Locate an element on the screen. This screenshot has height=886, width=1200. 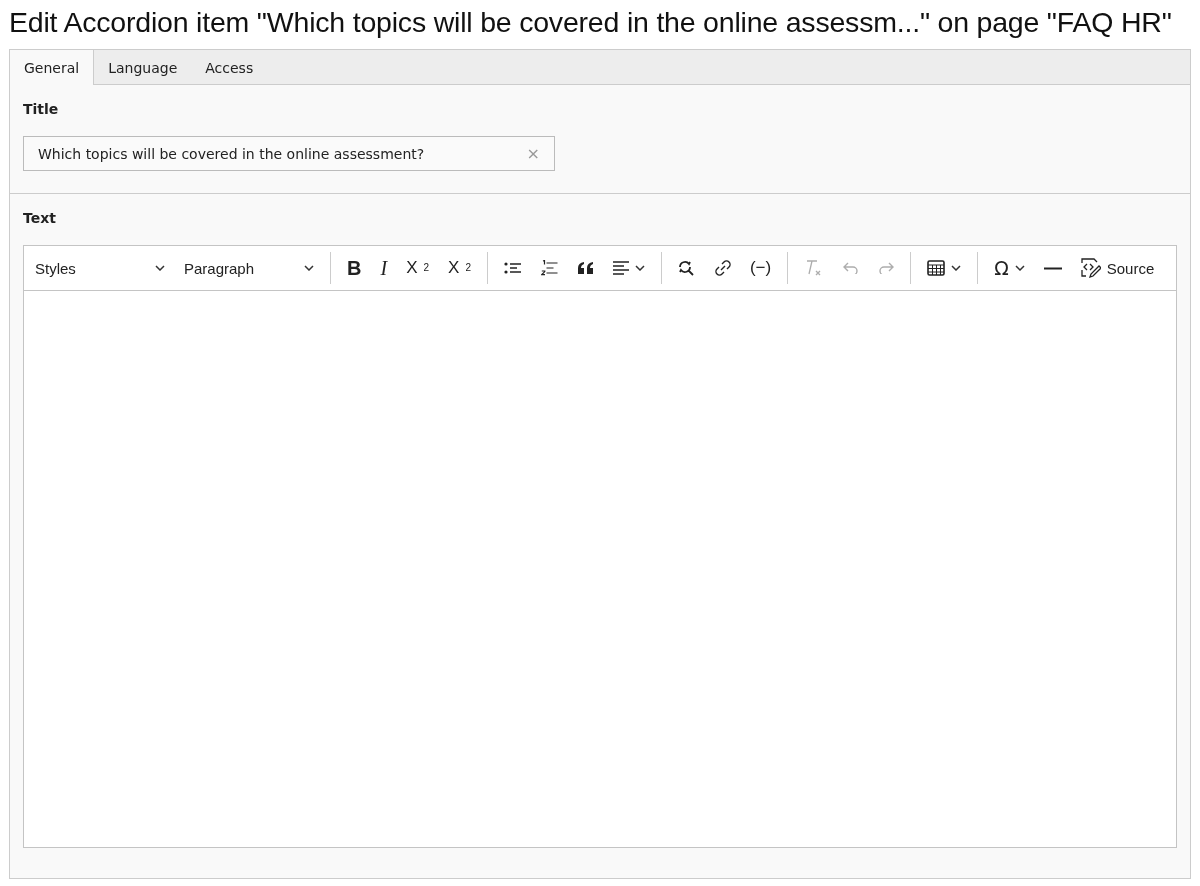
redo-icon is located at coordinates (886, 268).